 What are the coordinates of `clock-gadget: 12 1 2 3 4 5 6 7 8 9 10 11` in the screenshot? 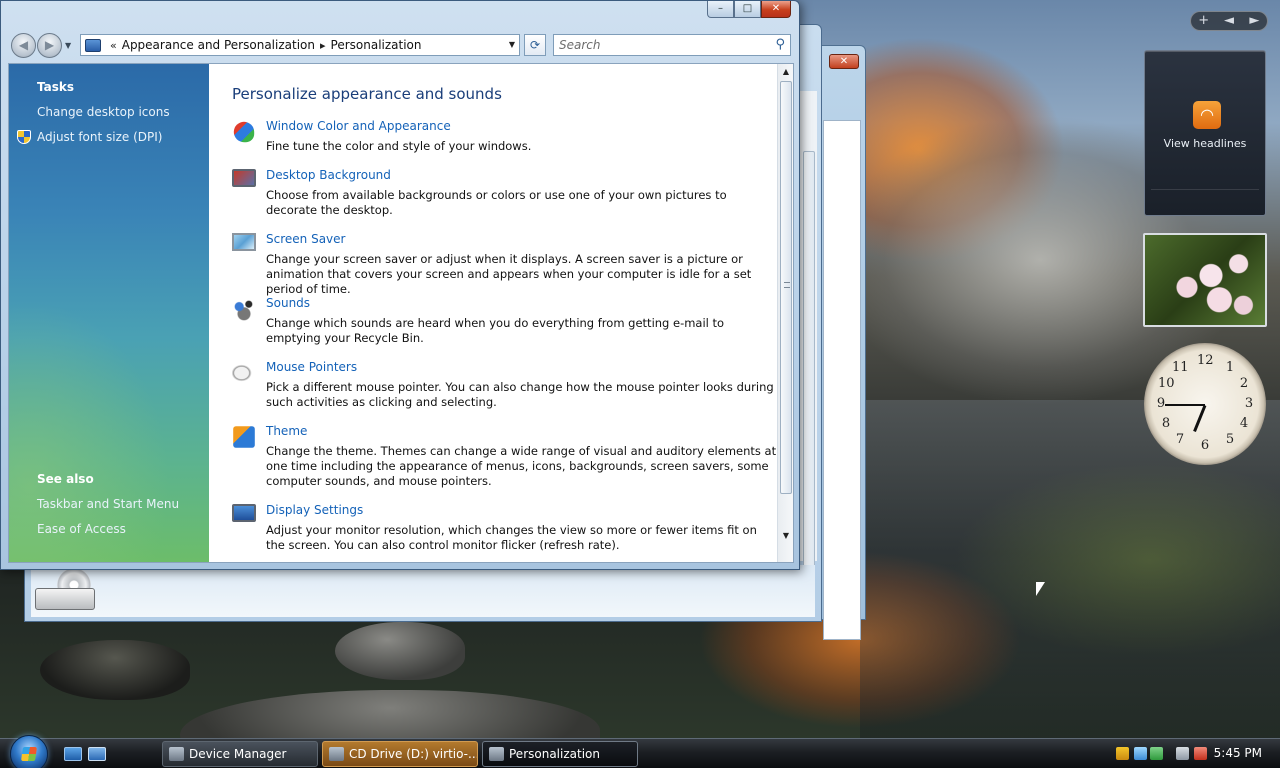 It's located at (1205, 404).